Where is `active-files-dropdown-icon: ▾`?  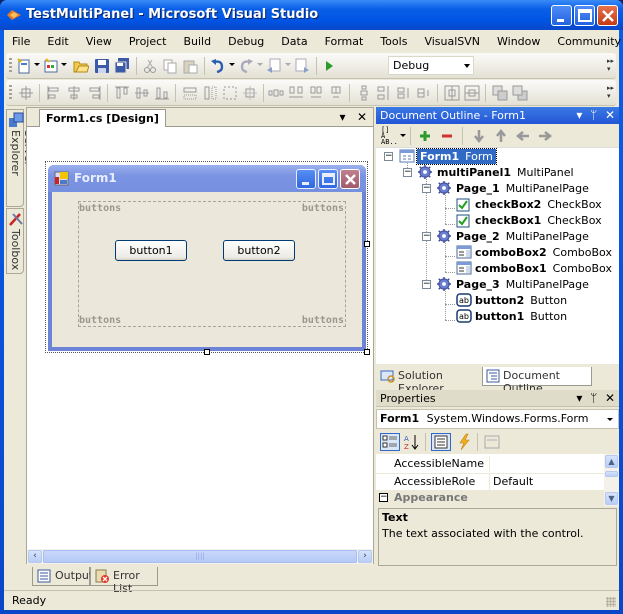 active-files-dropdown-icon: ▾ is located at coordinates (342, 117).